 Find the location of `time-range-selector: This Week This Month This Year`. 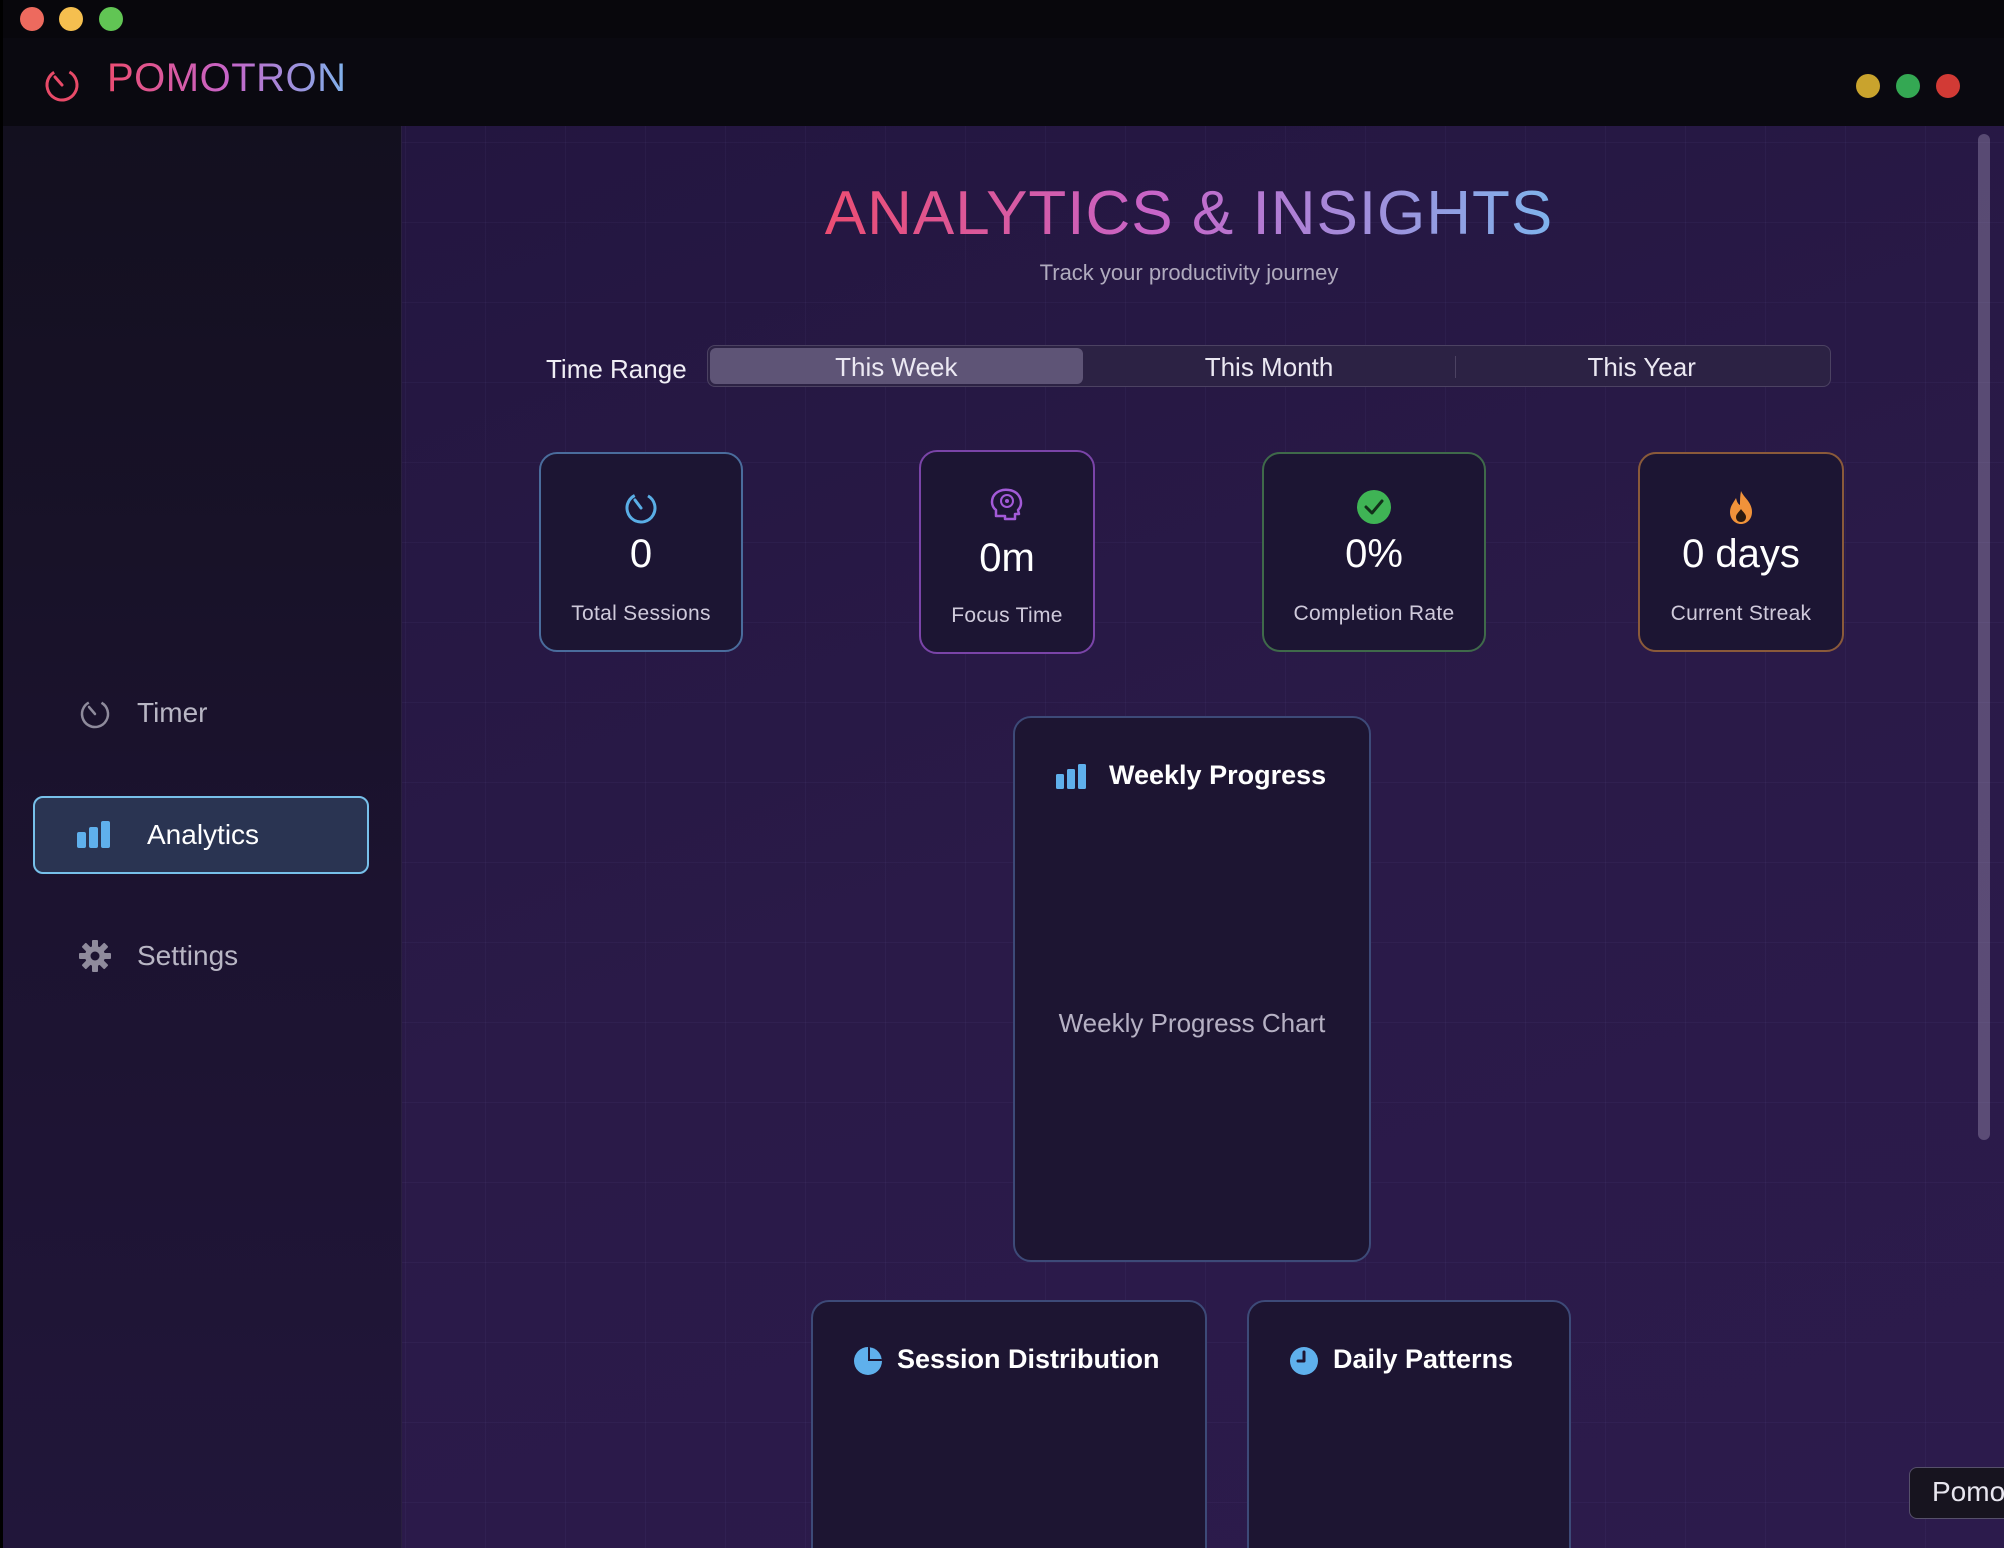

time-range-selector: This Week This Month This Year is located at coordinates (1269, 366).